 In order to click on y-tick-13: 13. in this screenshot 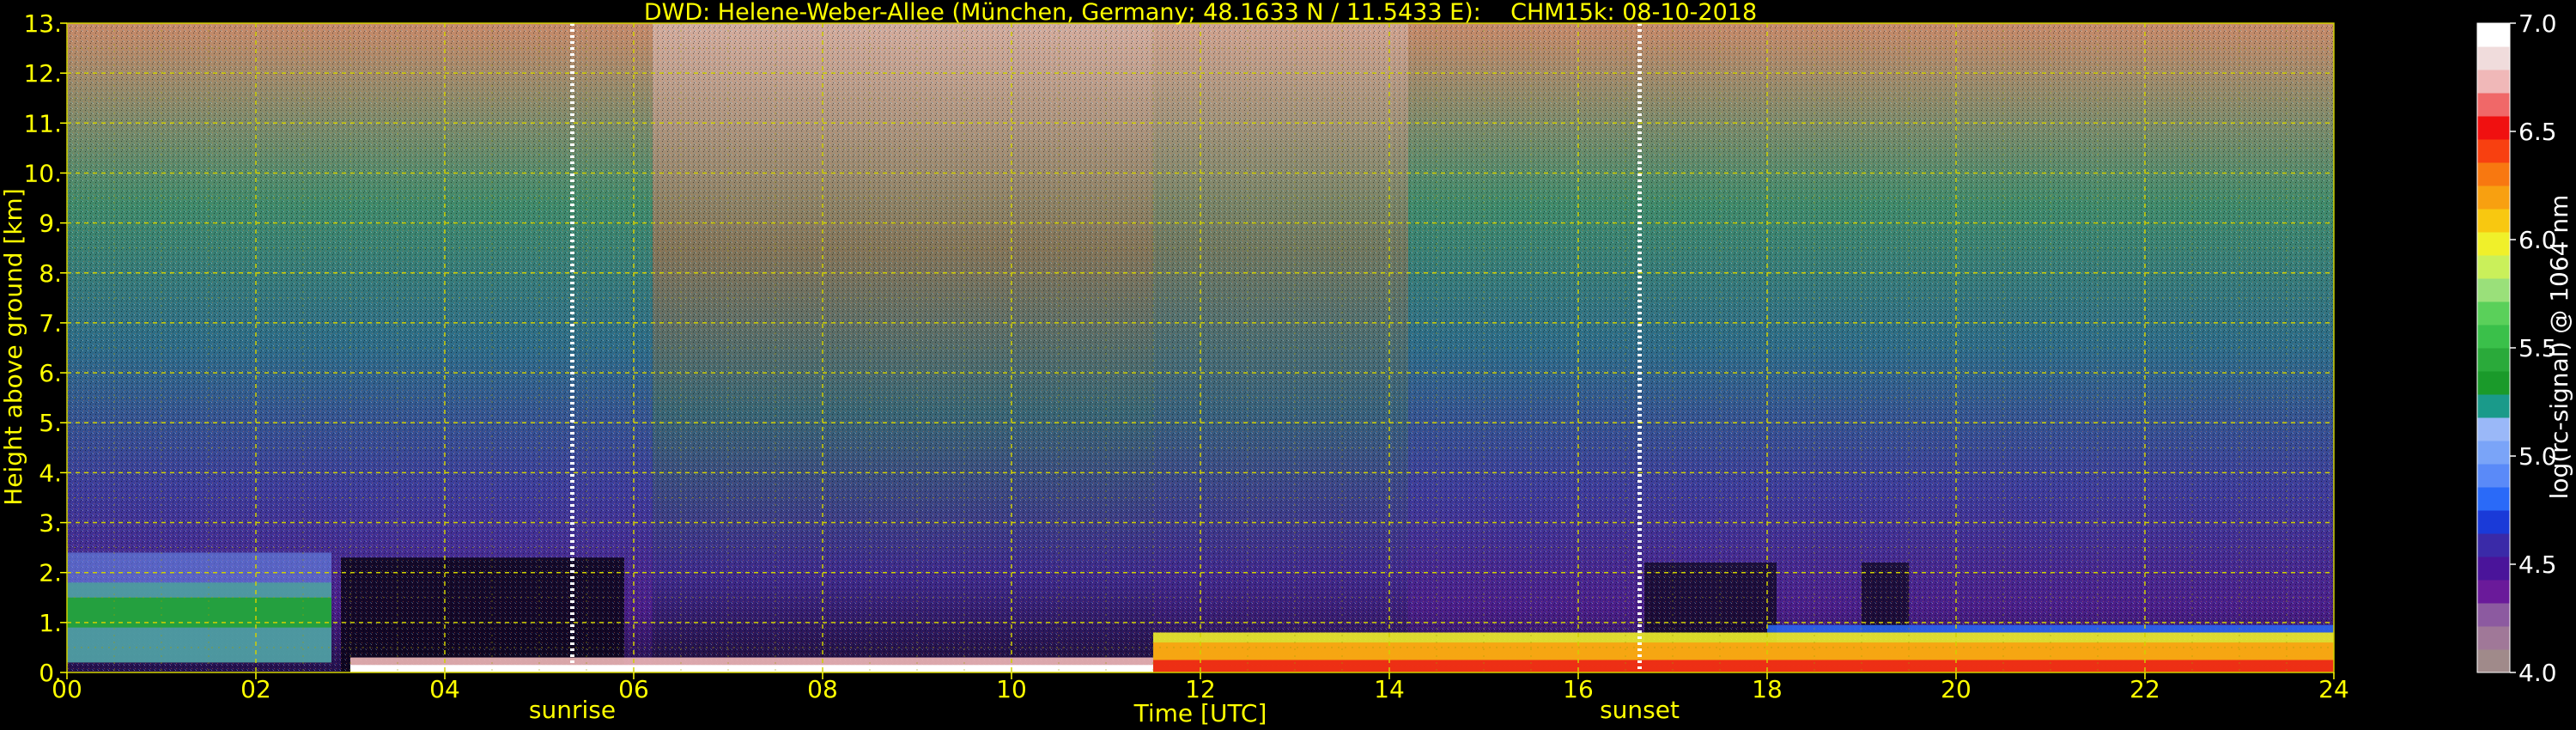, I will do `click(42, 23)`.